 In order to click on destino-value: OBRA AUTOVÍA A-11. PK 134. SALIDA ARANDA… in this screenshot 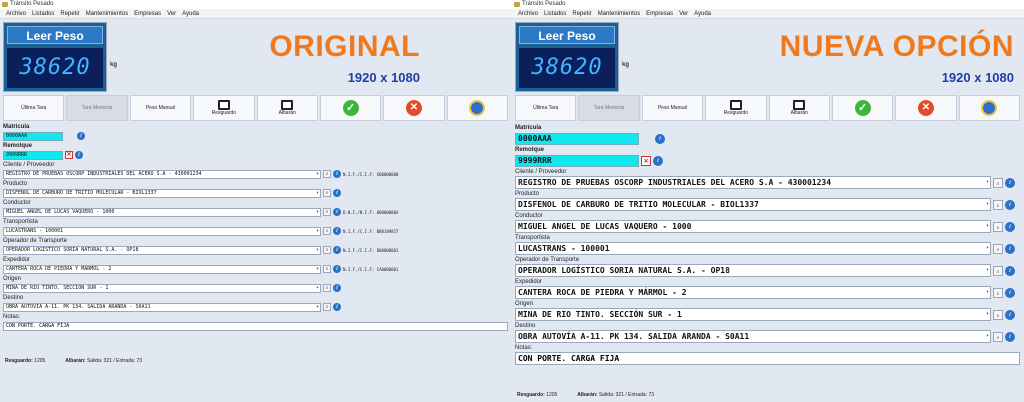, I will do `click(78, 306)`.